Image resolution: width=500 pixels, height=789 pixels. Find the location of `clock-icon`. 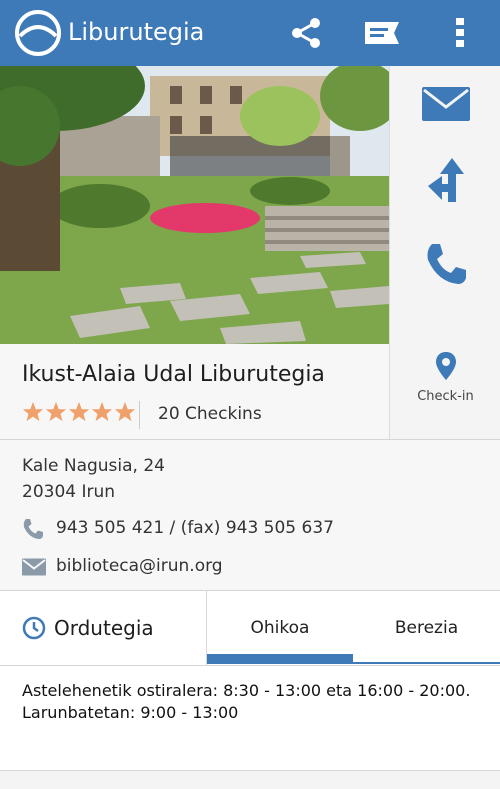

clock-icon is located at coordinates (34, 630).